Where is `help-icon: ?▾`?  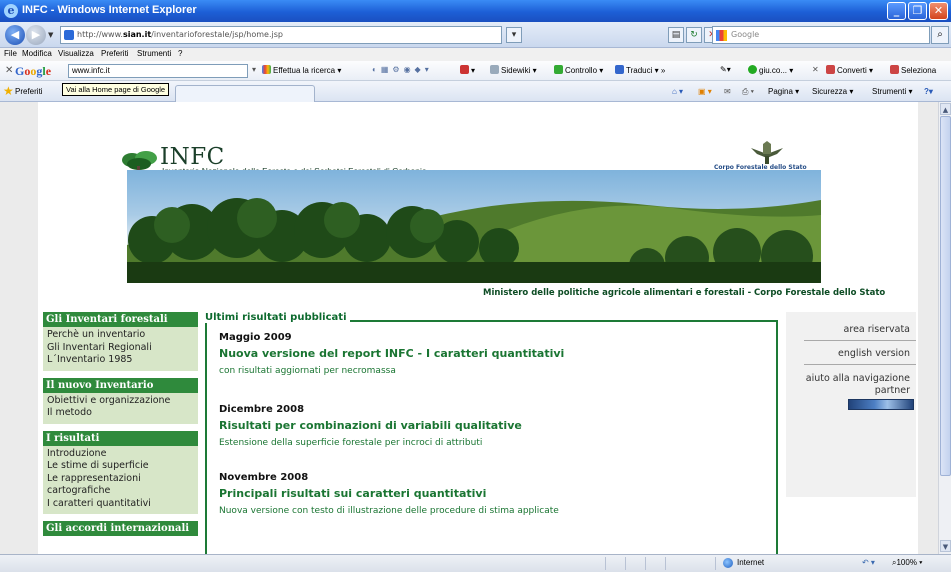 help-icon: ?▾ is located at coordinates (928, 91).